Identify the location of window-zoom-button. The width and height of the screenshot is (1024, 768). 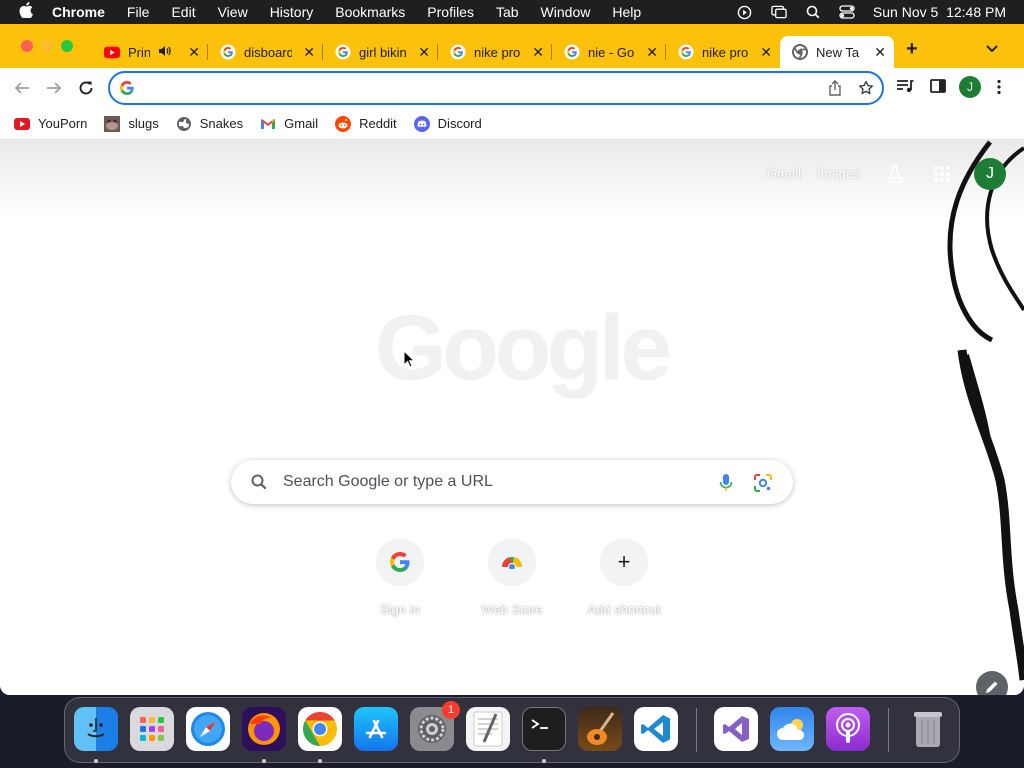
(67, 46).